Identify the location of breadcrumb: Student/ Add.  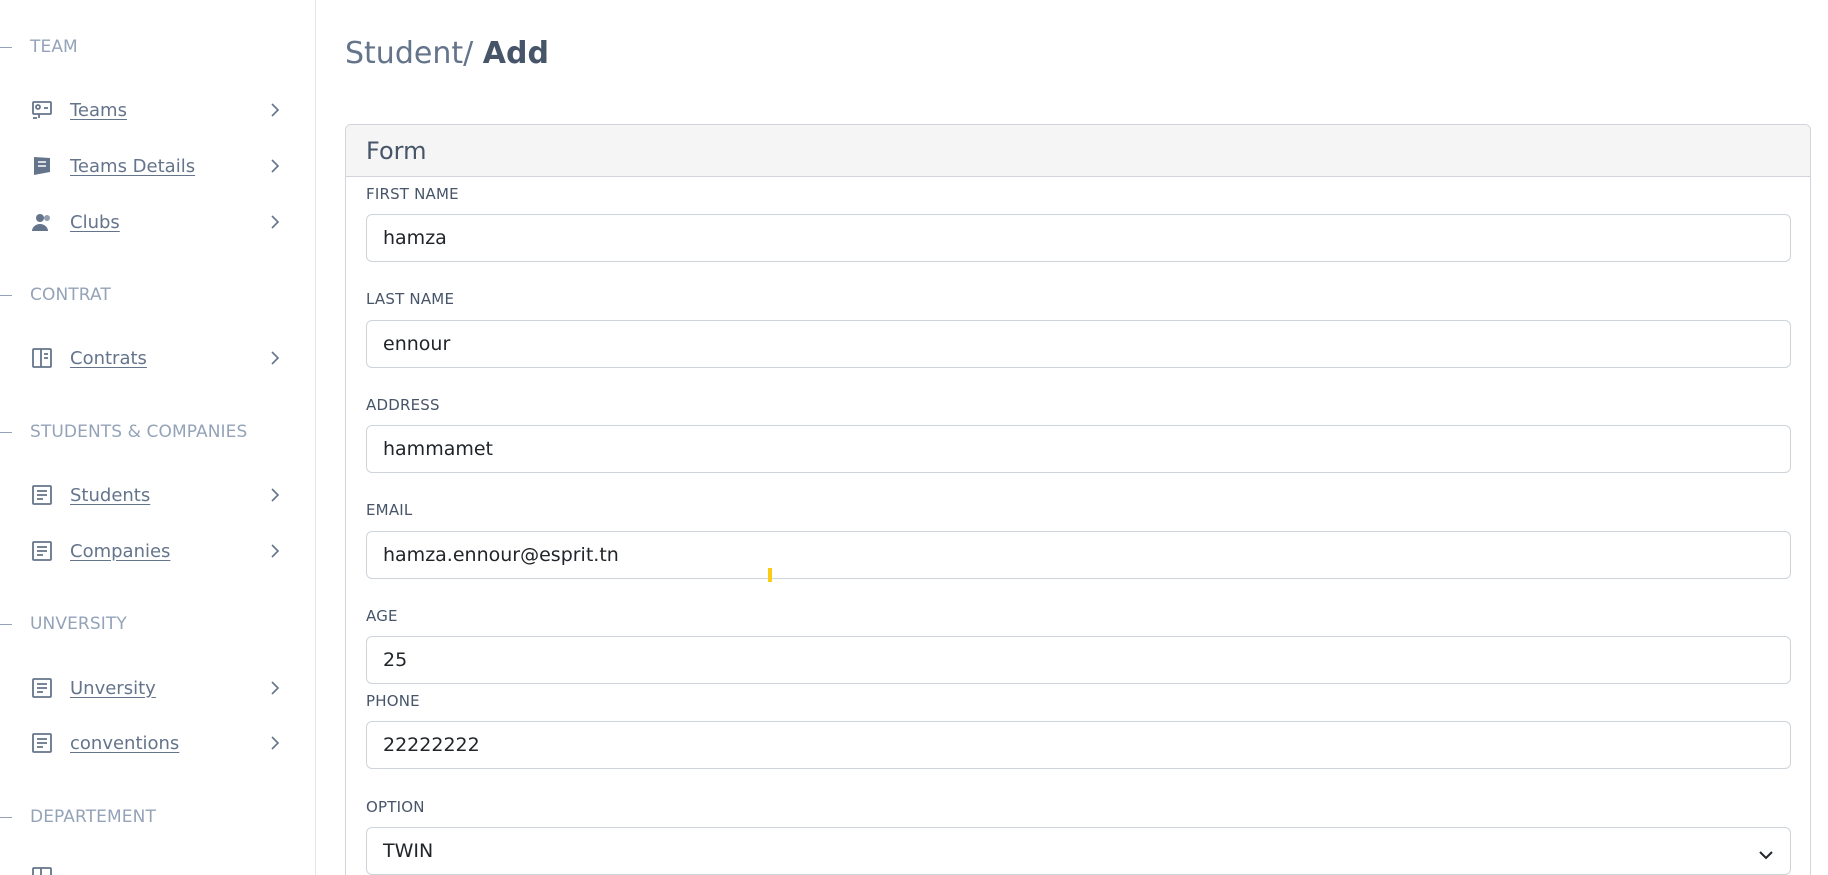
(447, 53).